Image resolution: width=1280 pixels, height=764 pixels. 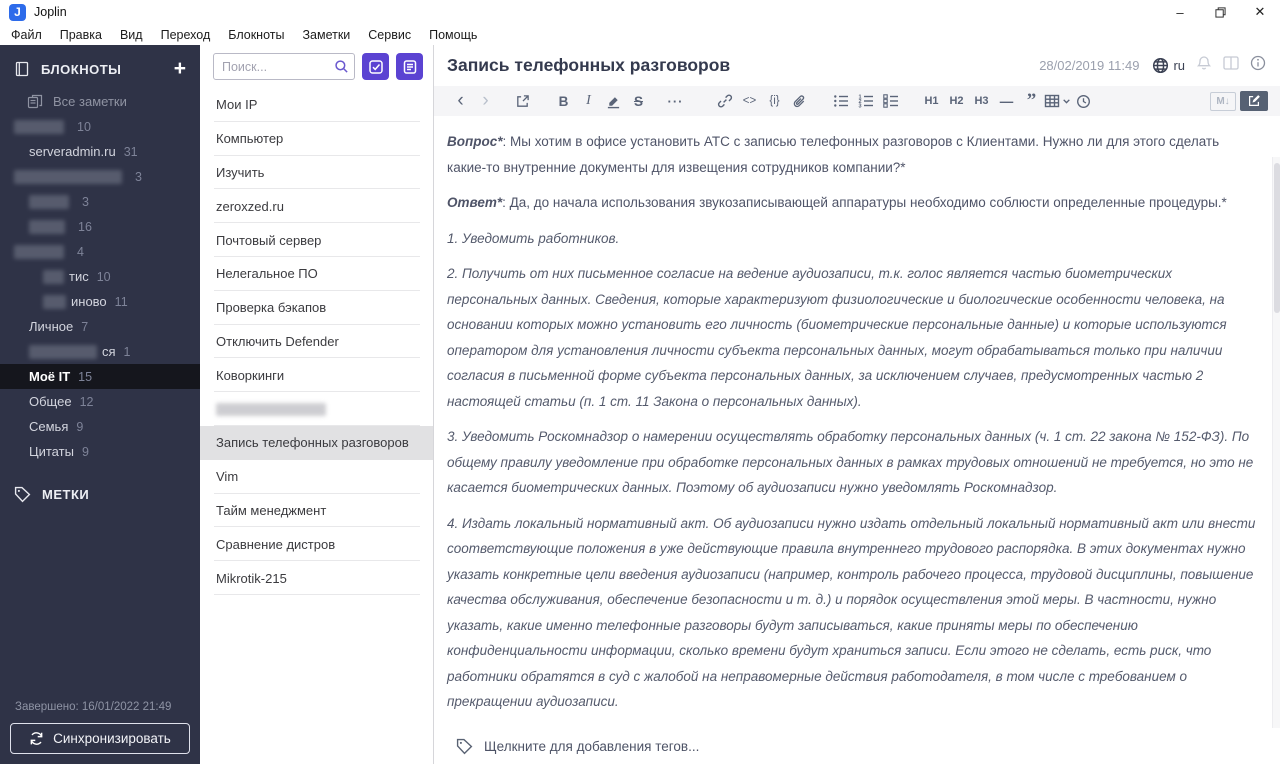 I want to click on external-link-icon, so click(x=522, y=101).